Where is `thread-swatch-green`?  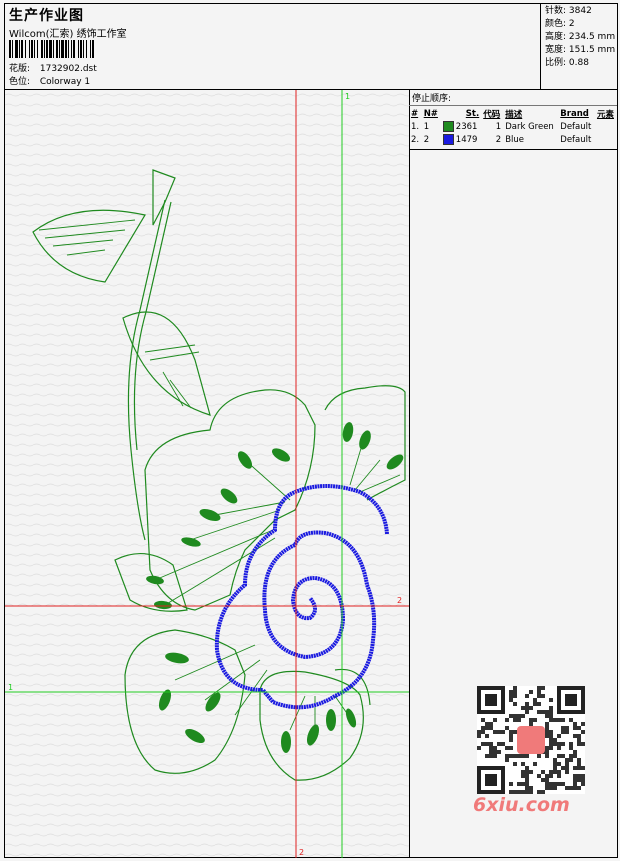
thread-swatch-green is located at coordinates (448, 126).